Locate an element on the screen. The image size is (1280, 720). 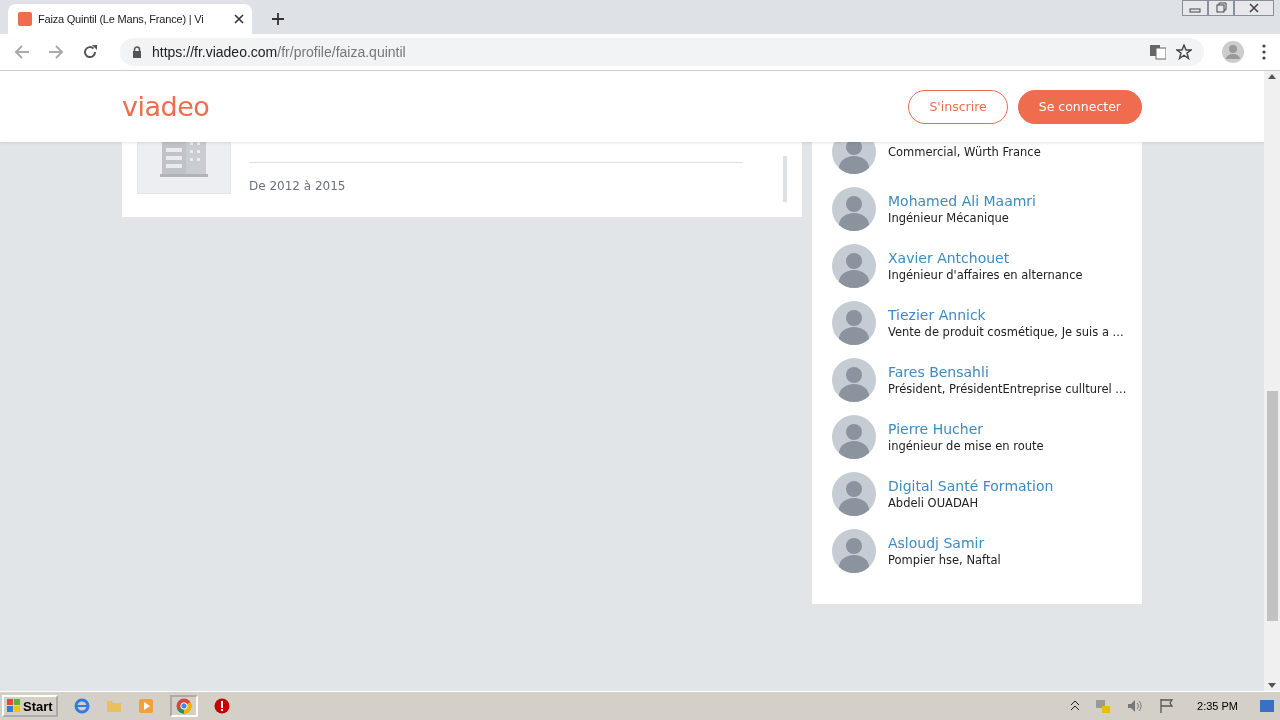
person-headline: ingénieur de mise en route is located at coordinates (966, 445).